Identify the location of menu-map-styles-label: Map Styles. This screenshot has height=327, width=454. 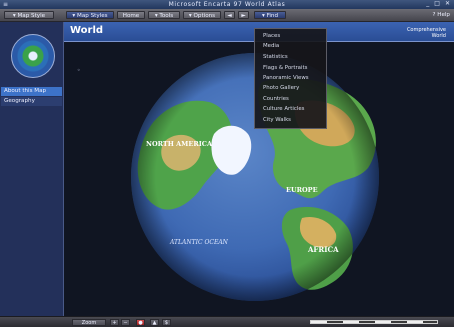
(92, 16).